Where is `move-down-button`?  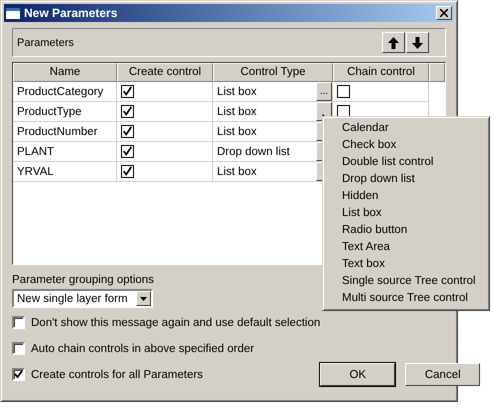 move-down-button is located at coordinates (417, 42).